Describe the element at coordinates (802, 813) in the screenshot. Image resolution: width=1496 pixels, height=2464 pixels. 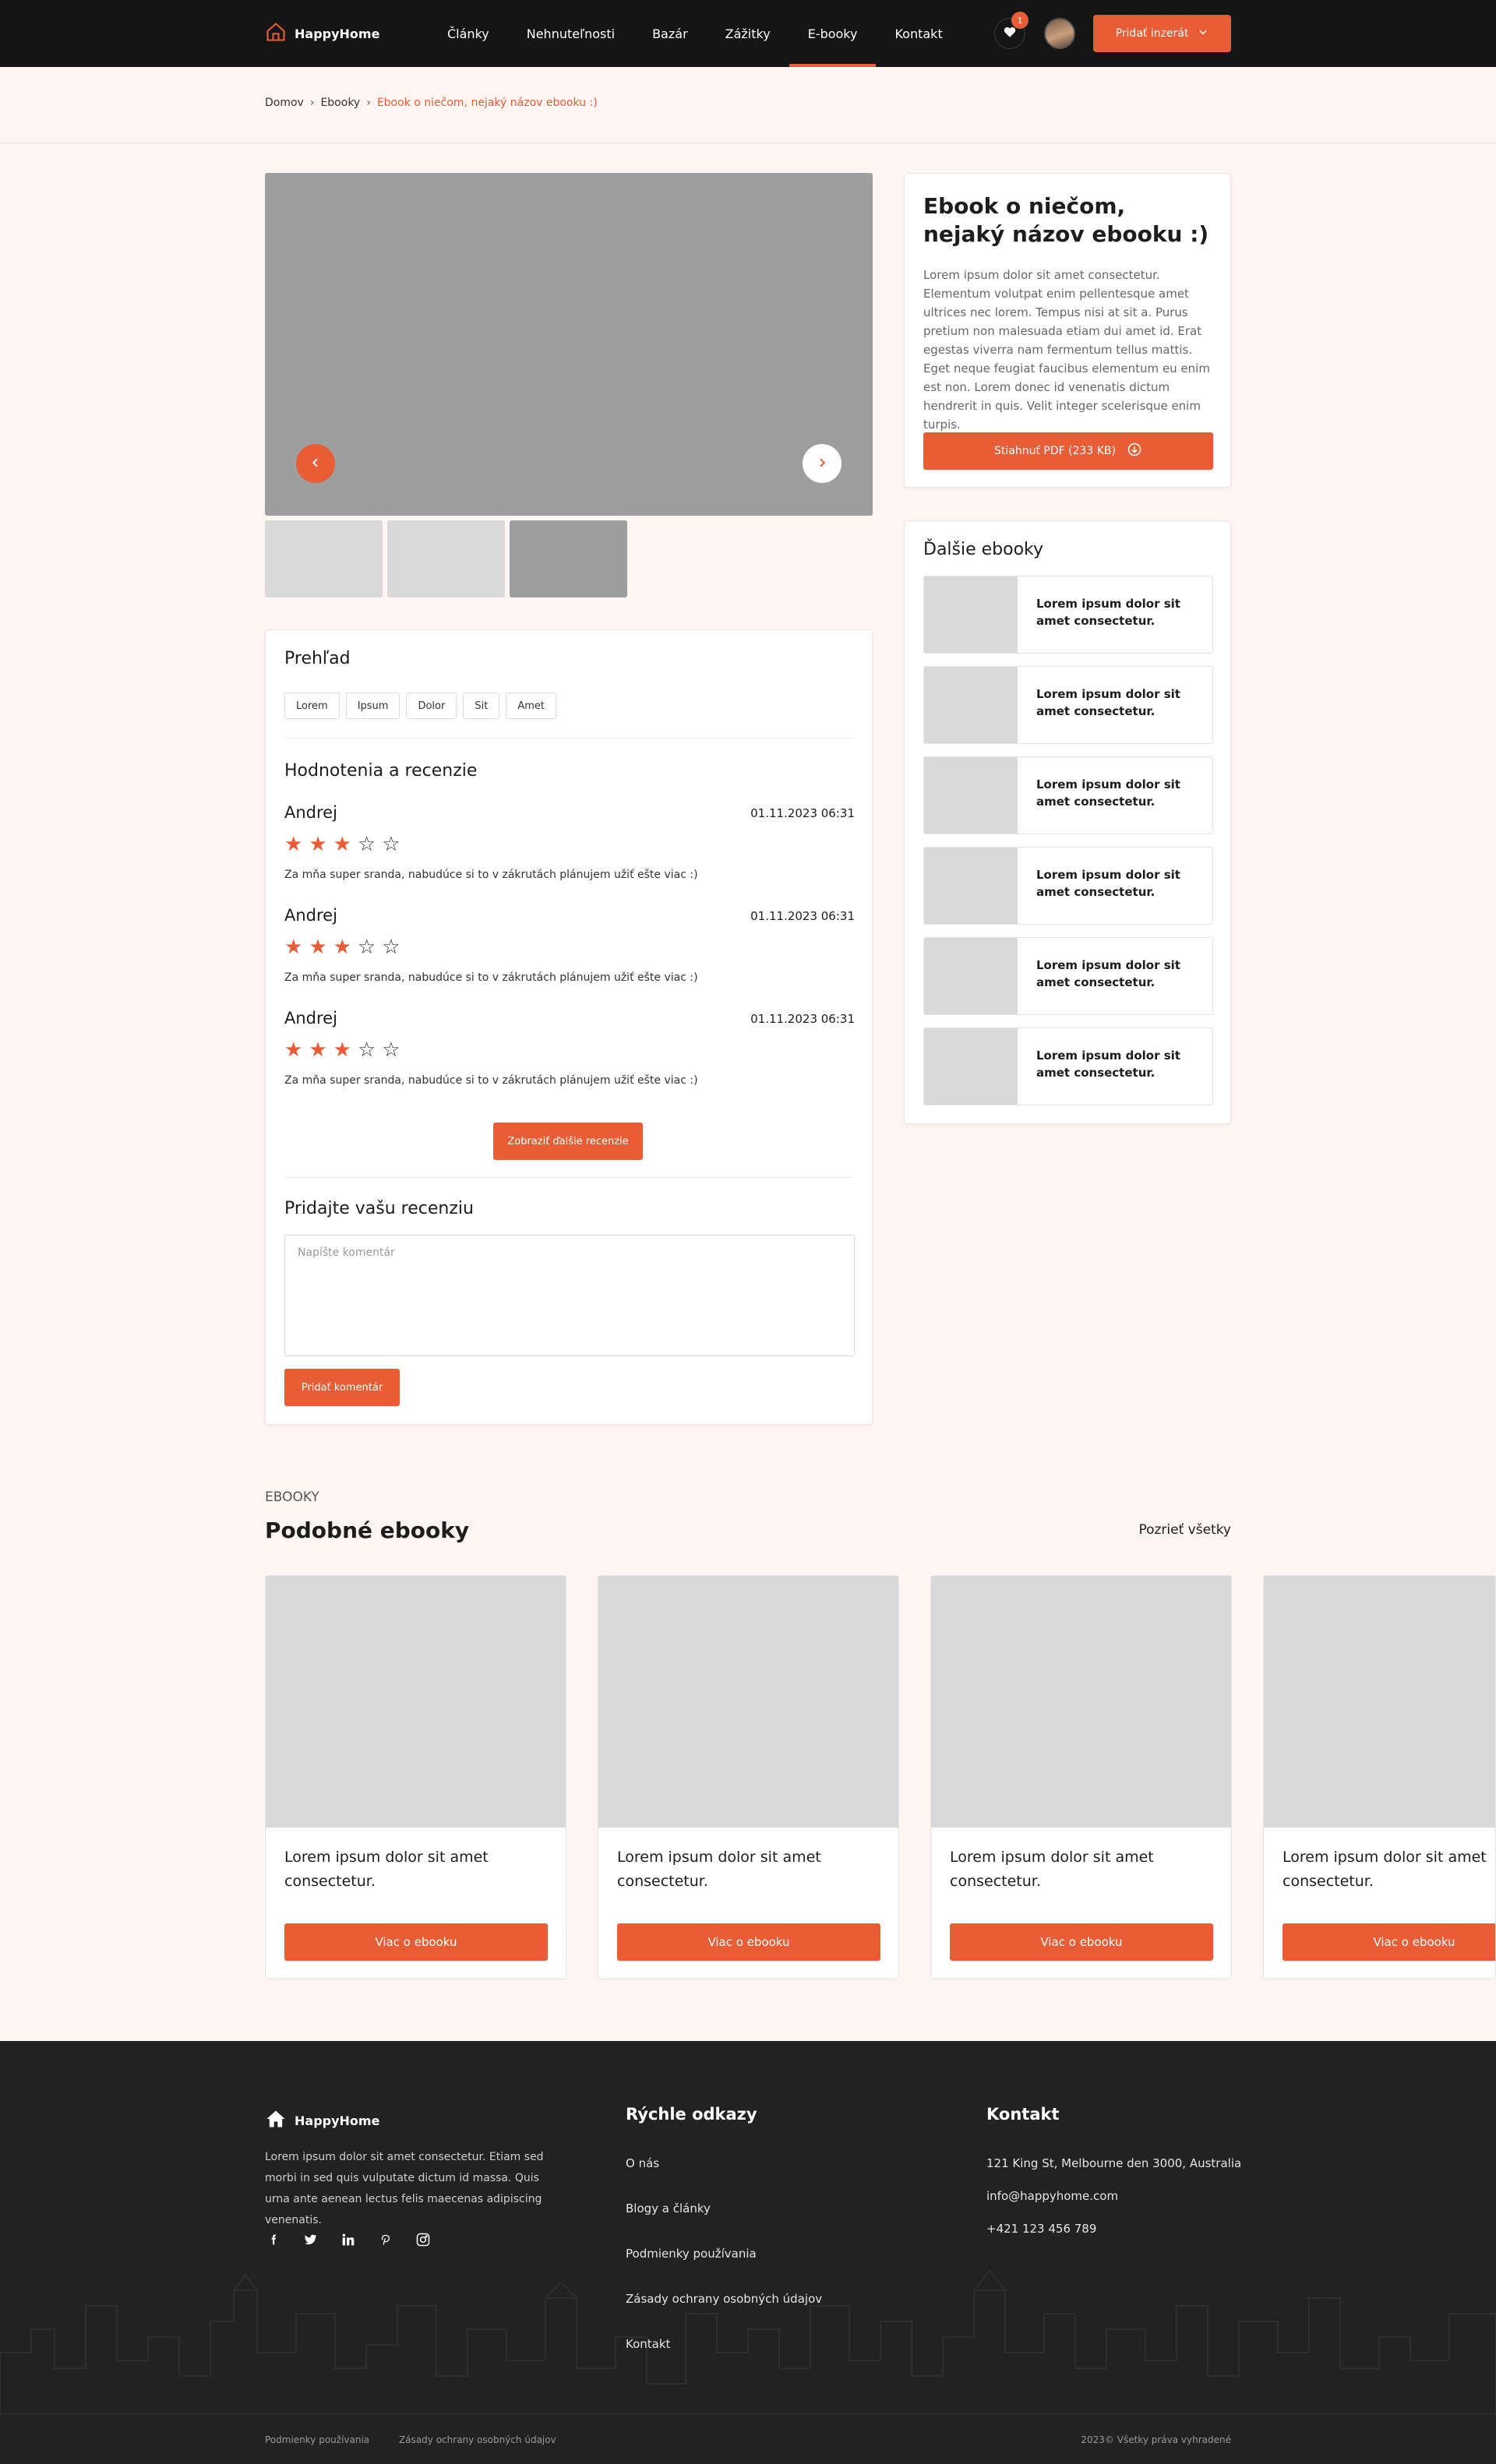
I see `review-date: 01.11.2023 06:31` at that location.